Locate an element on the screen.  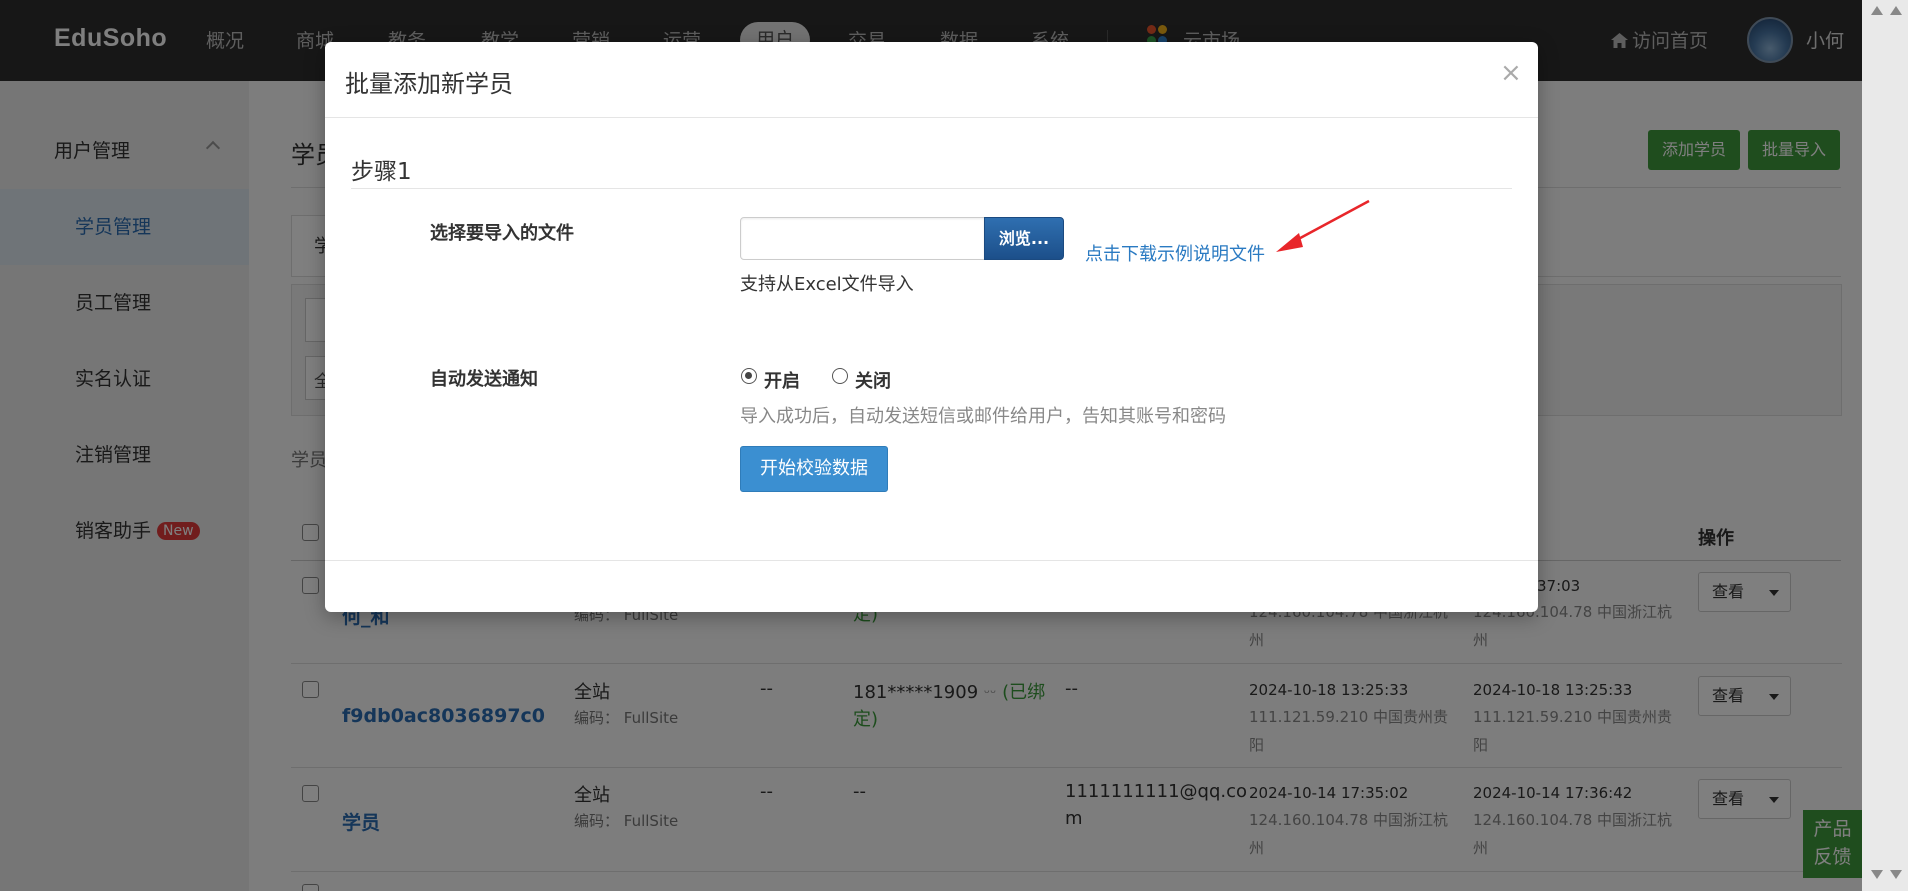
notify-hint: 导入成功后，自动发送短信或邮件给用户，告知其账号和密码 is located at coordinates (983, 416).